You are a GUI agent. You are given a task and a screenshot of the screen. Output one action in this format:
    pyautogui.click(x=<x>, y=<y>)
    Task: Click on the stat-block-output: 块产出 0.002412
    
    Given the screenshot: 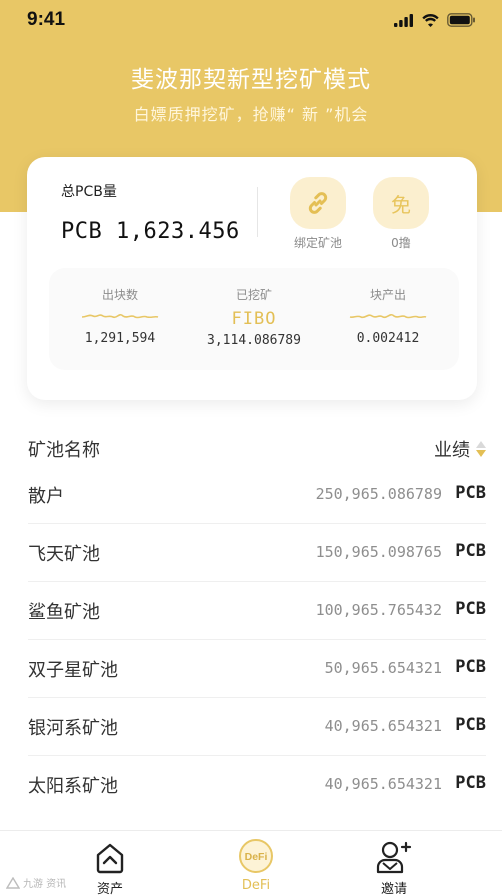 What is the action you would take?
    pyautogui.click(x=388, y=316)
    